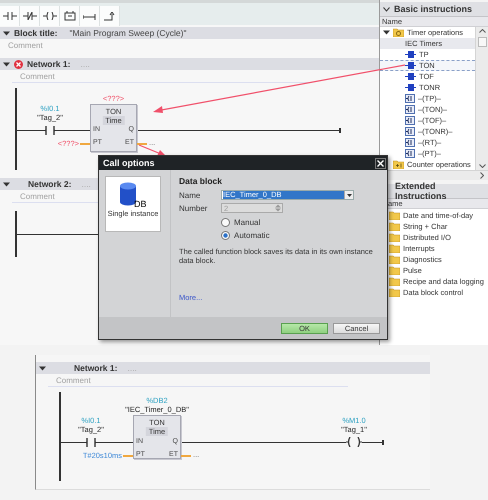  What do you see at coordinates (193, 208) in the screenshot?
I see `field-label: Number` at bounding box center [193, 208].